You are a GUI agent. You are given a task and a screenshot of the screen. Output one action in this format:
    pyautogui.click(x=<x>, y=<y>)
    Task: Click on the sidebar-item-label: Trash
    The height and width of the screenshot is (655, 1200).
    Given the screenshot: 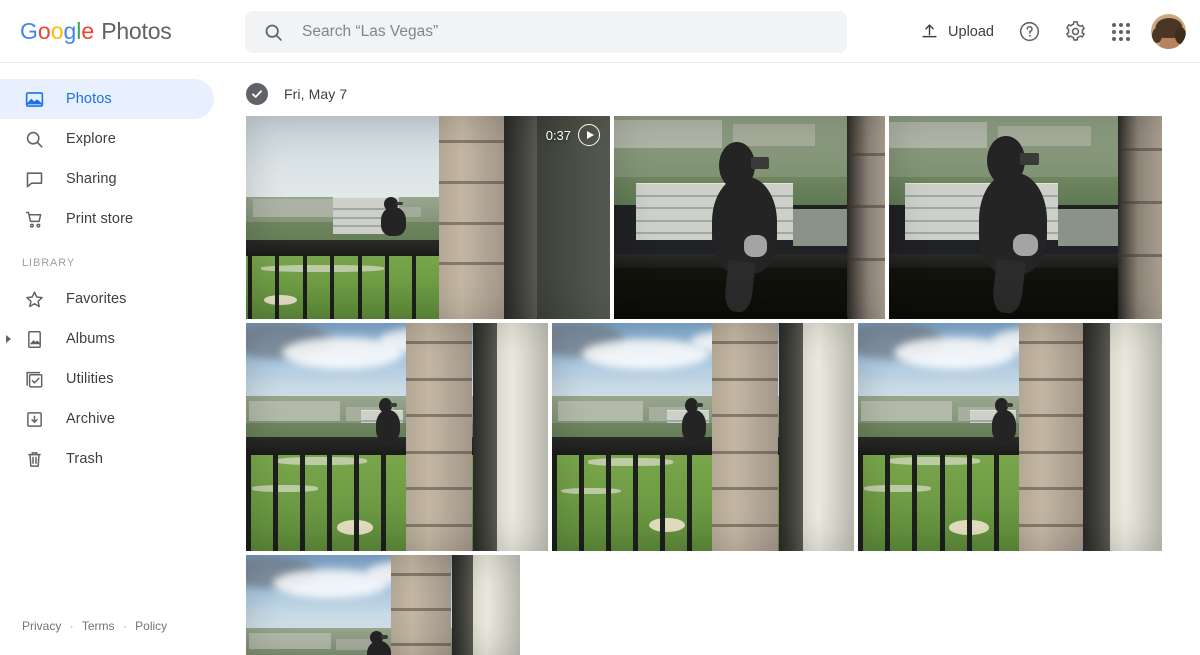 What is the action you would take?
    pyautogui.click(x=85, y=459)
    